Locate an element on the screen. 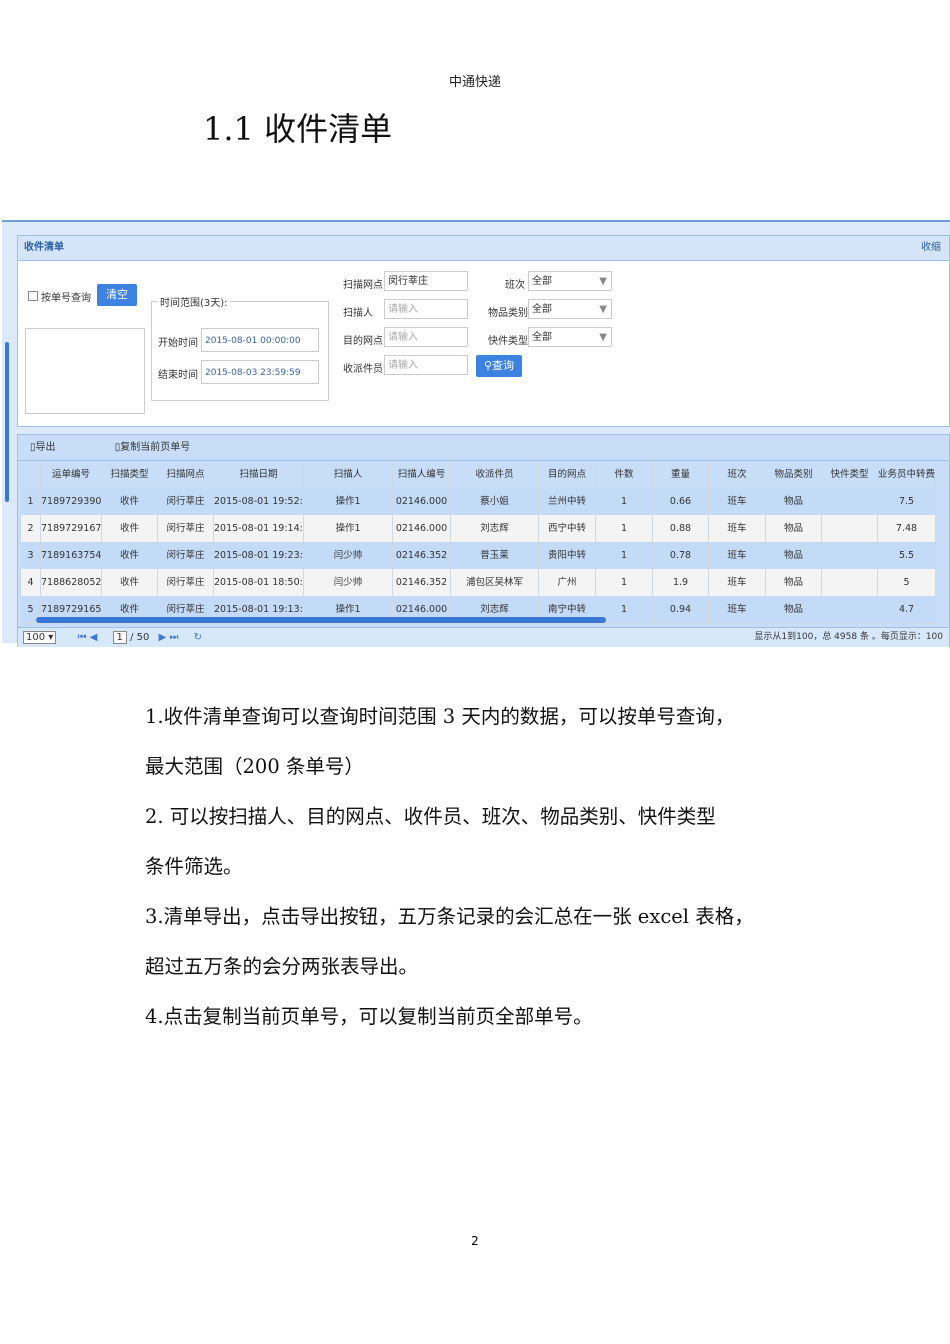 The image size is (950, 1344). end-label: 结束时间 is located at coordinates (178, 375).